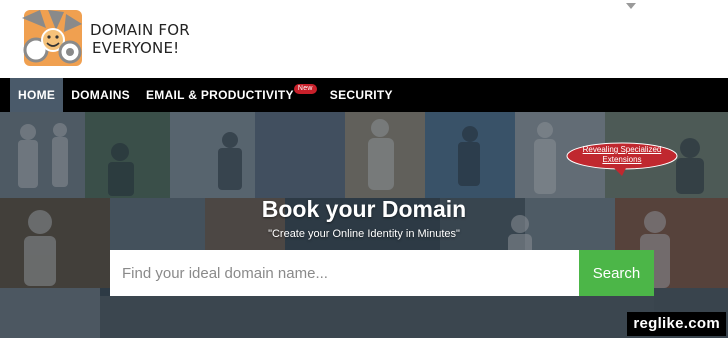 The height and width of the screenshot is (338, 728). Describe the element at coordinates (364, 209) in the screenshot. I see `hero-title: Book your Domain` at that location.